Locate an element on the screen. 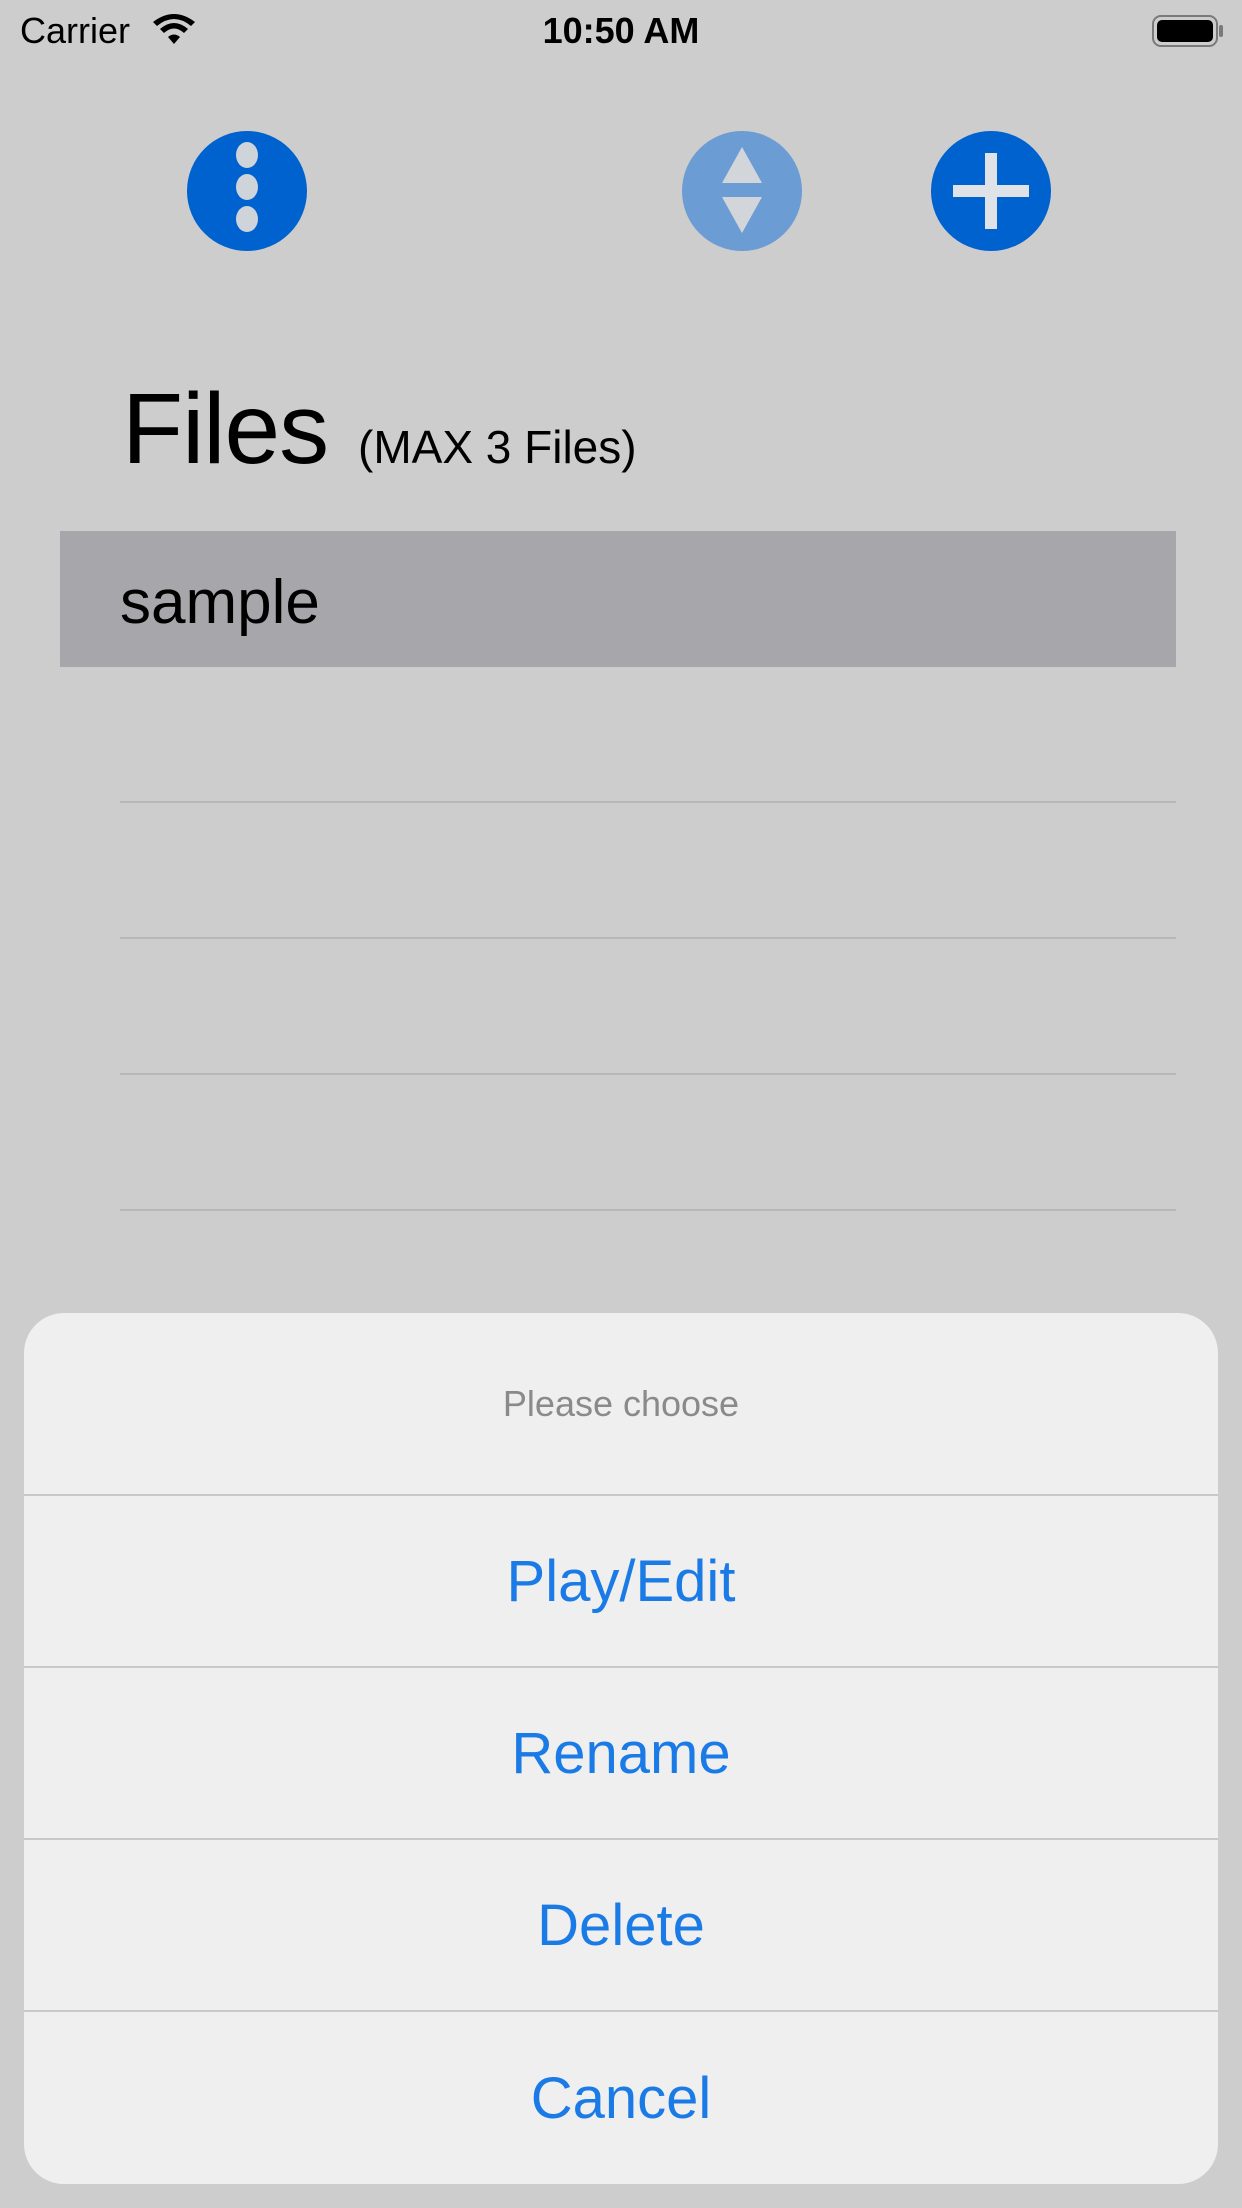  sort-icon is located at coordinates (742, 190).